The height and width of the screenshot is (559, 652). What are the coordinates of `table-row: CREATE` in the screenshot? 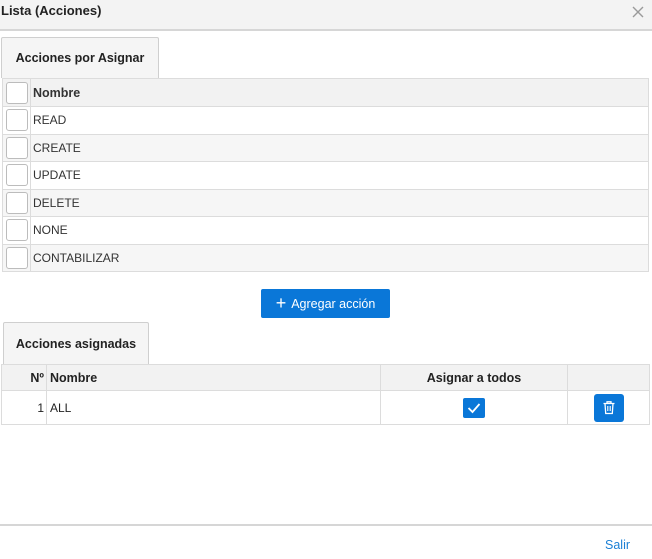 It's located at (325, 147).